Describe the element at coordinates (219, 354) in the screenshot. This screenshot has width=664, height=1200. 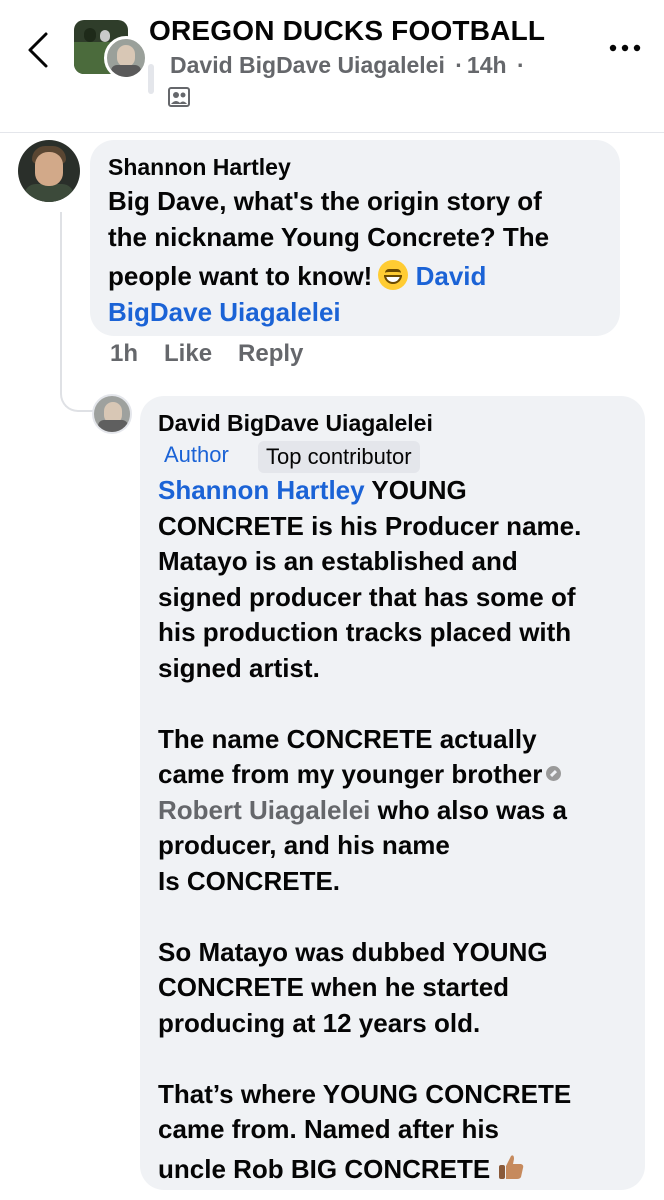
I see `comment-actions: 1h Like Reply` at that location.